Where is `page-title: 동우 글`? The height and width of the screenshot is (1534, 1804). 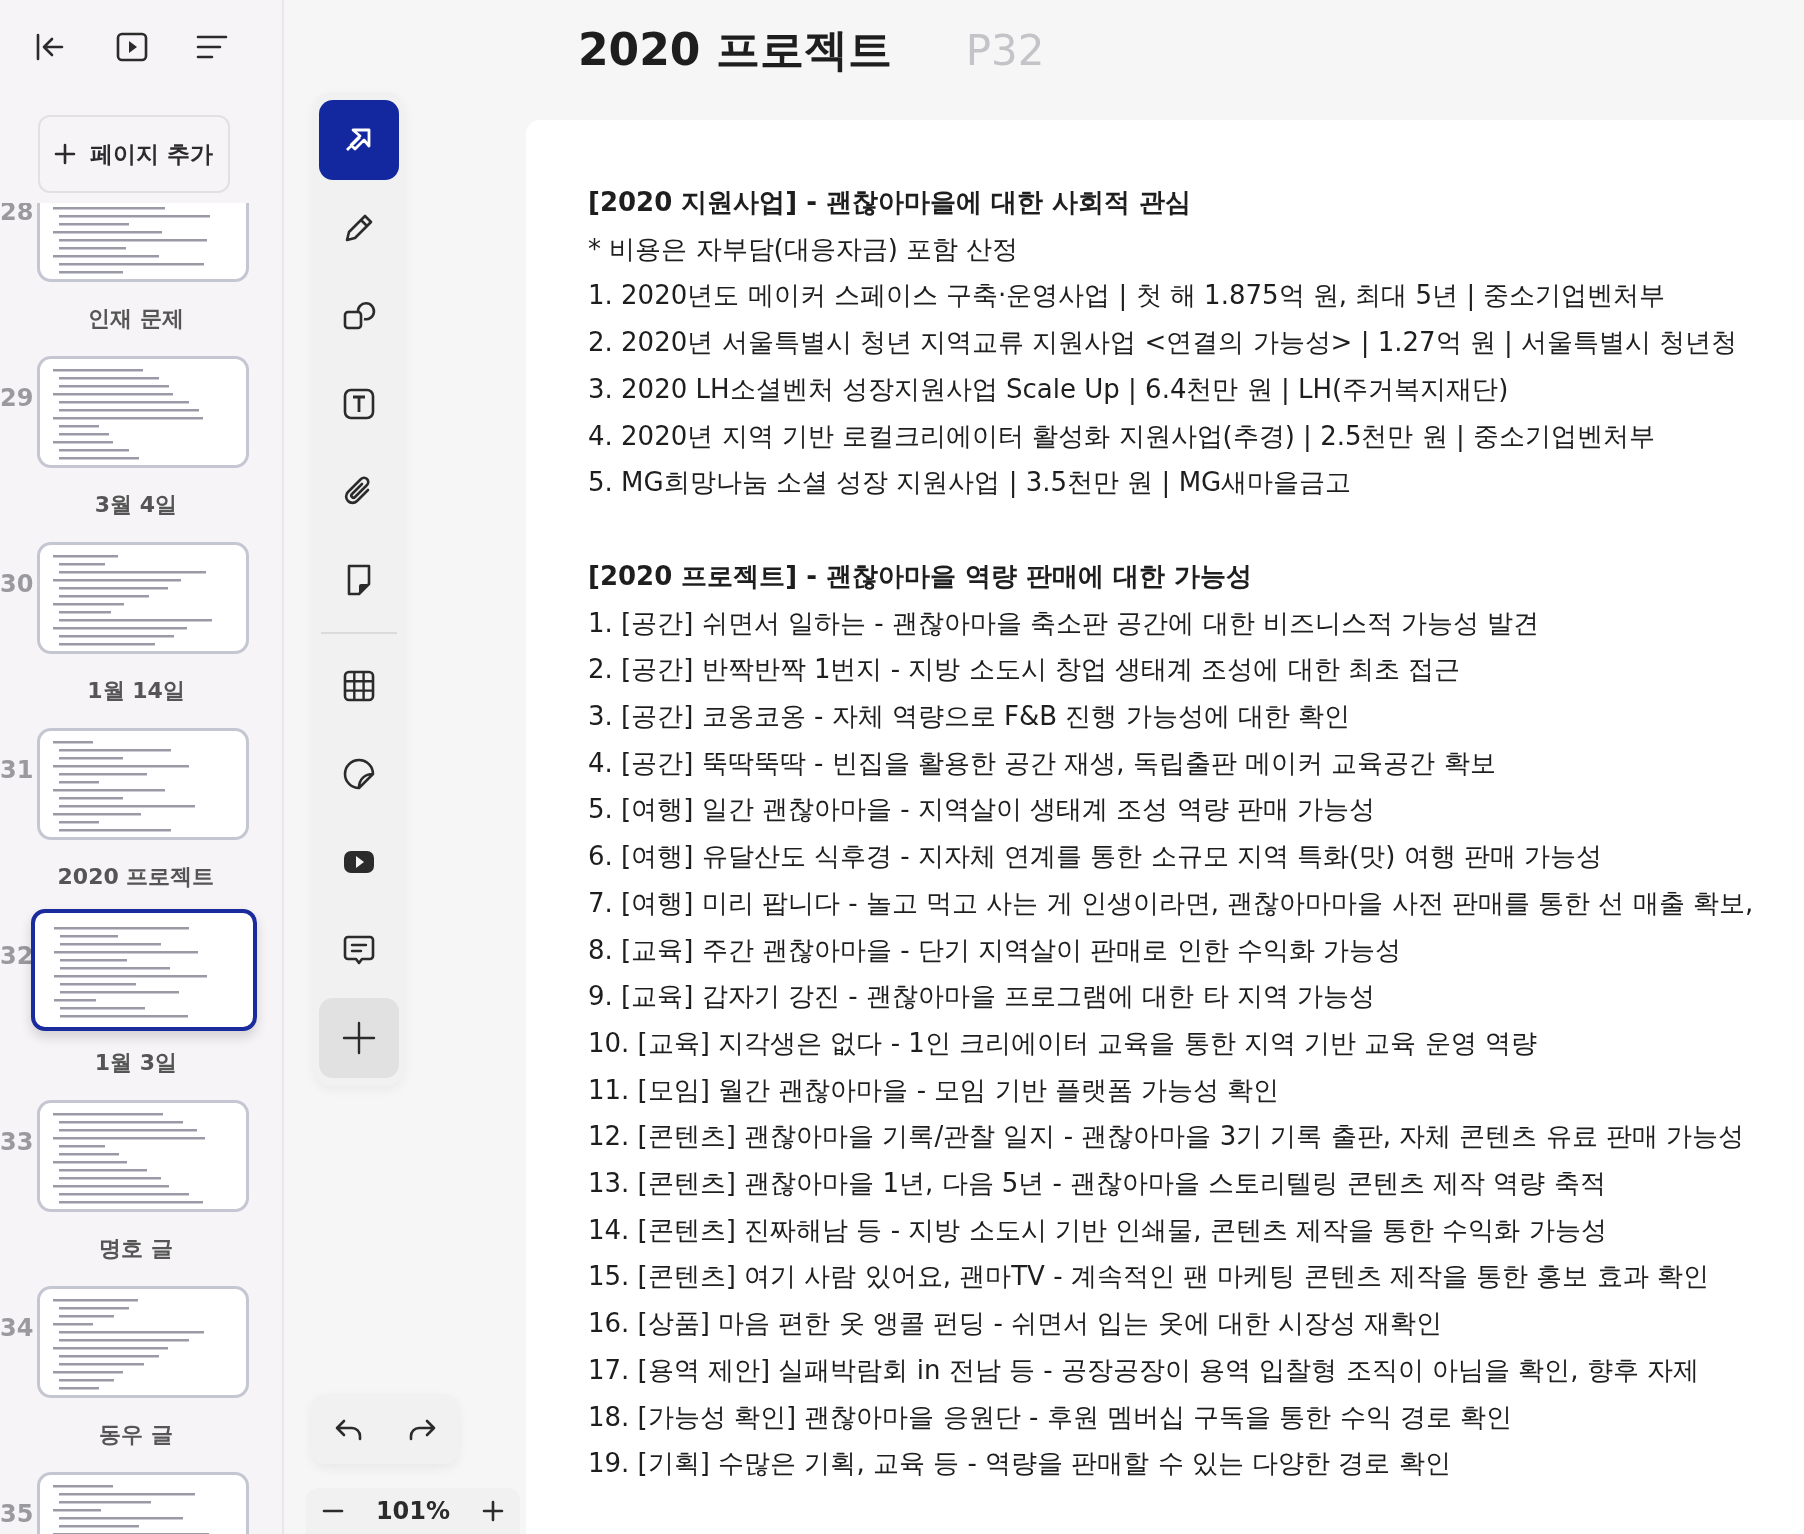
page-title: 동우 글 is located at coordinates (136, 1435).